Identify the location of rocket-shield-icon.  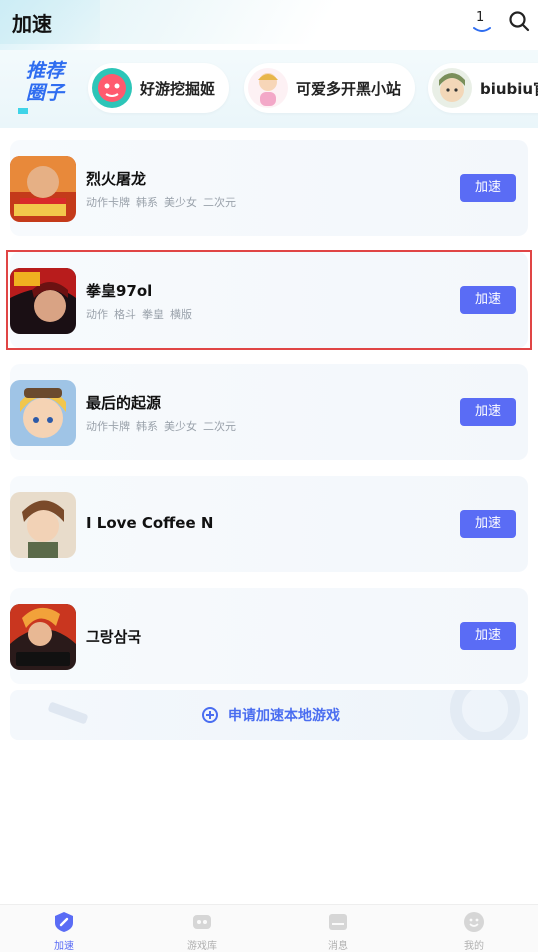
(64, 922).